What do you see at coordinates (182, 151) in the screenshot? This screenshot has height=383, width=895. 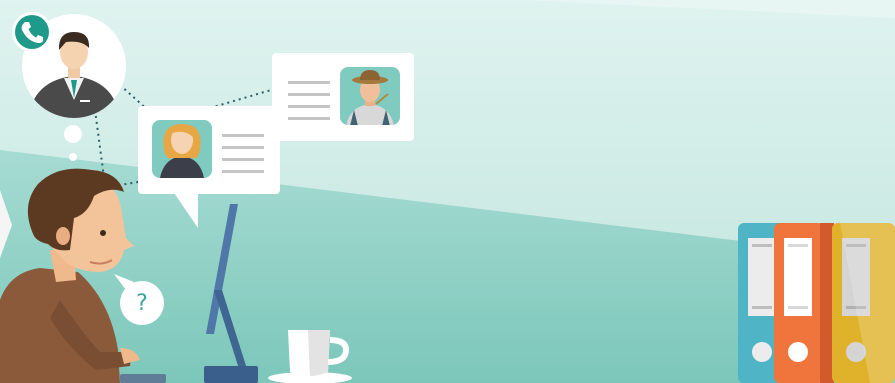 I see `woman-avatar` at bounding box center [182, 151].